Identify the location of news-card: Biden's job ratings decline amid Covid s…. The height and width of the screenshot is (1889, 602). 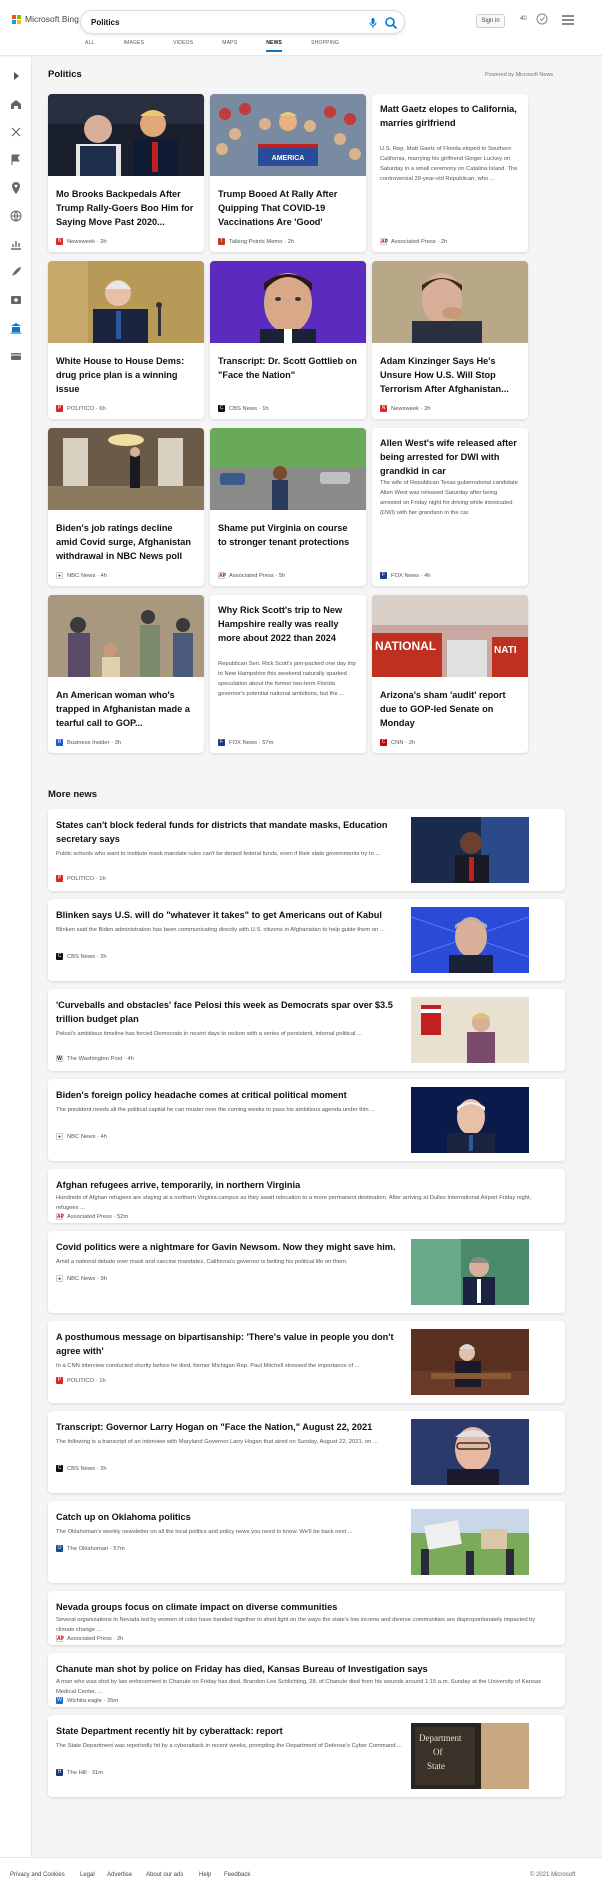
(126, 507).